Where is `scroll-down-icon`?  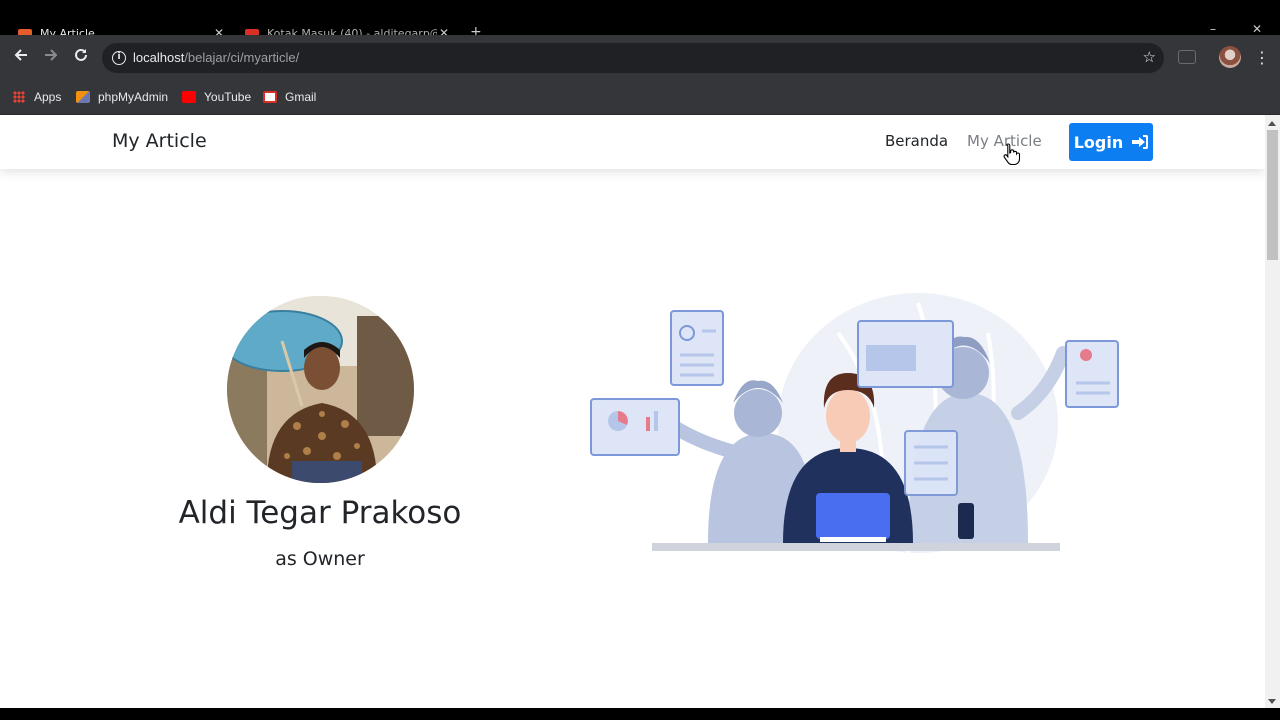 scroll-down-icon is located at coordinates (1272, 701).